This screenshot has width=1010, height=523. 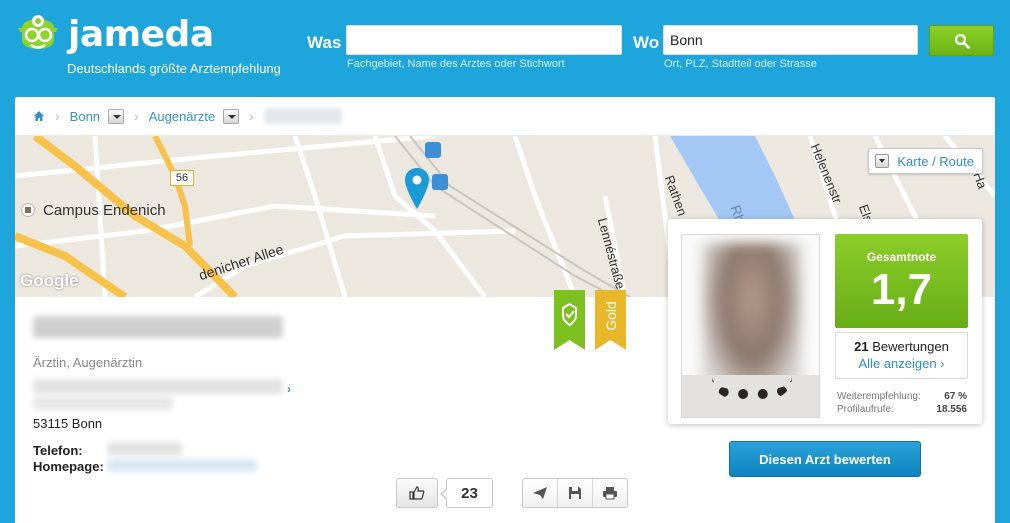 What do you see at coordinates (901, 363) in the screenshot?
I see `show-all-reviews-link: Alle anzeigen ›` at bounding box center [901, 363].